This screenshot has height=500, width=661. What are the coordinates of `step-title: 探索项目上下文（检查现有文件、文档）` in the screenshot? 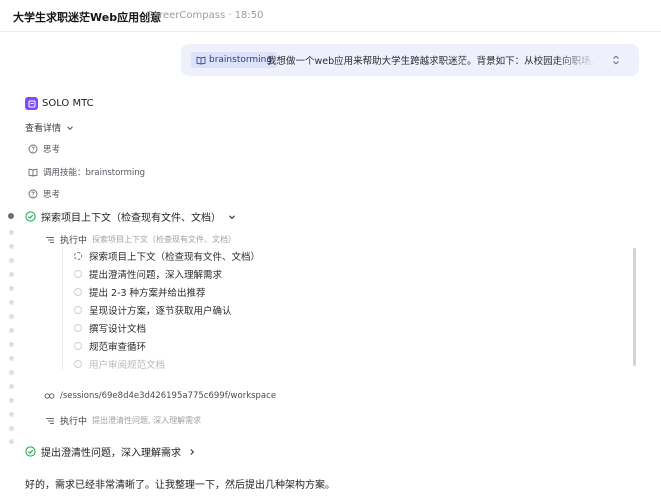 It's located at (131, 218).